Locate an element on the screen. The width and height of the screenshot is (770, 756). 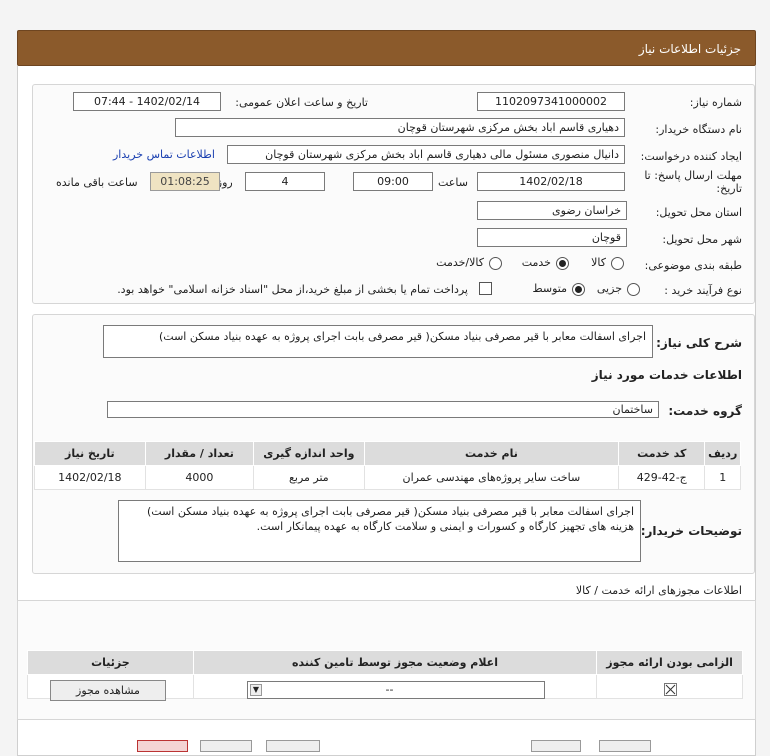
category-radio-goods-service: کالا/خدمت is located at coordinates (464, 263).